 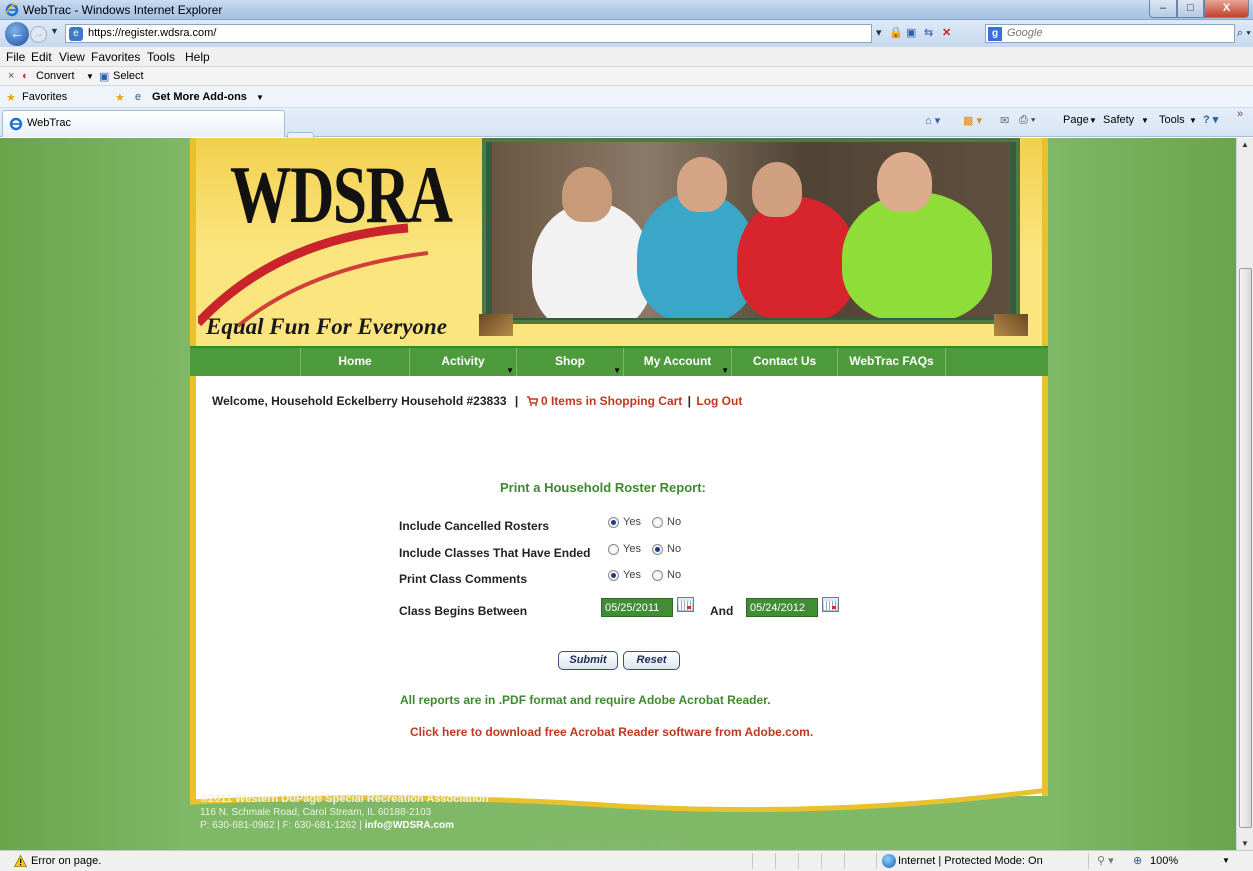 What do you see at coordinates (674, 549) in the screenshot?
I see `radio-no-label: No` at bounding box center [674, 549].